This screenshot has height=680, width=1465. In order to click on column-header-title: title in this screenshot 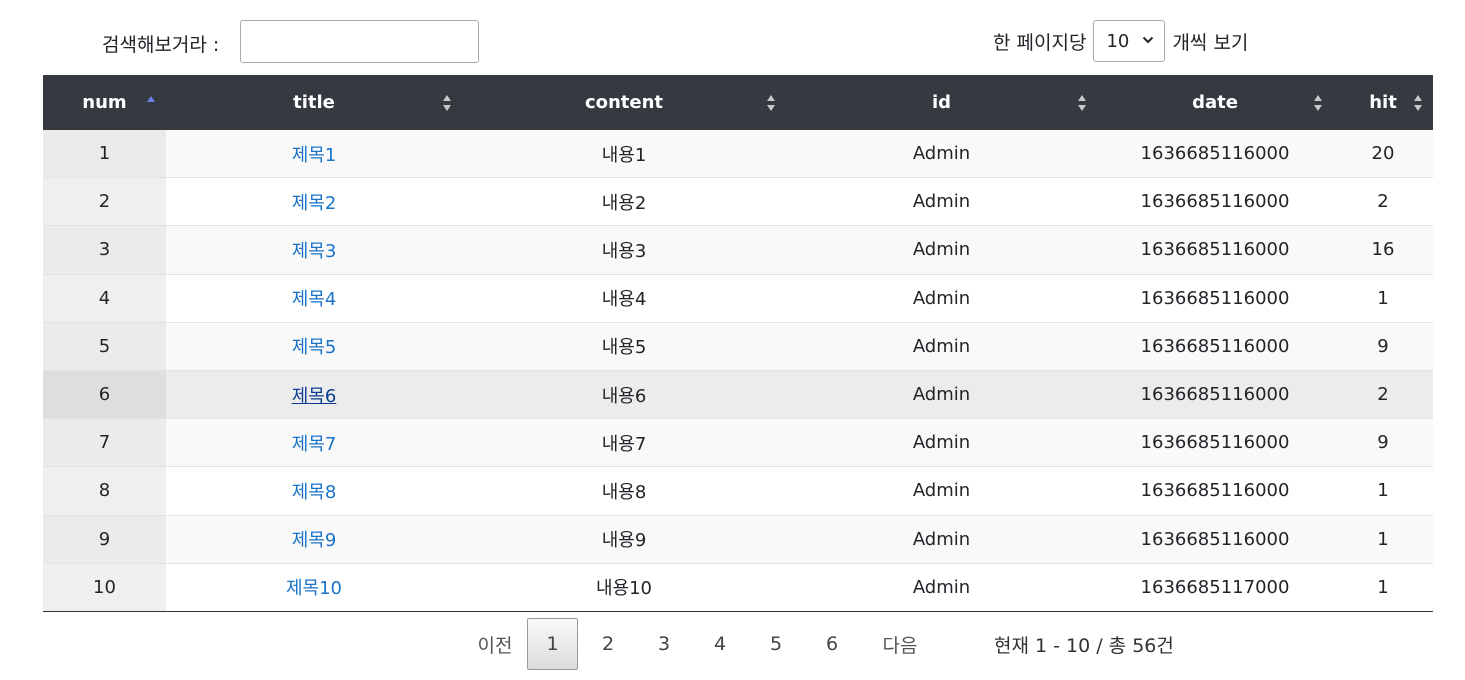, I will do `click(314, 102)`.